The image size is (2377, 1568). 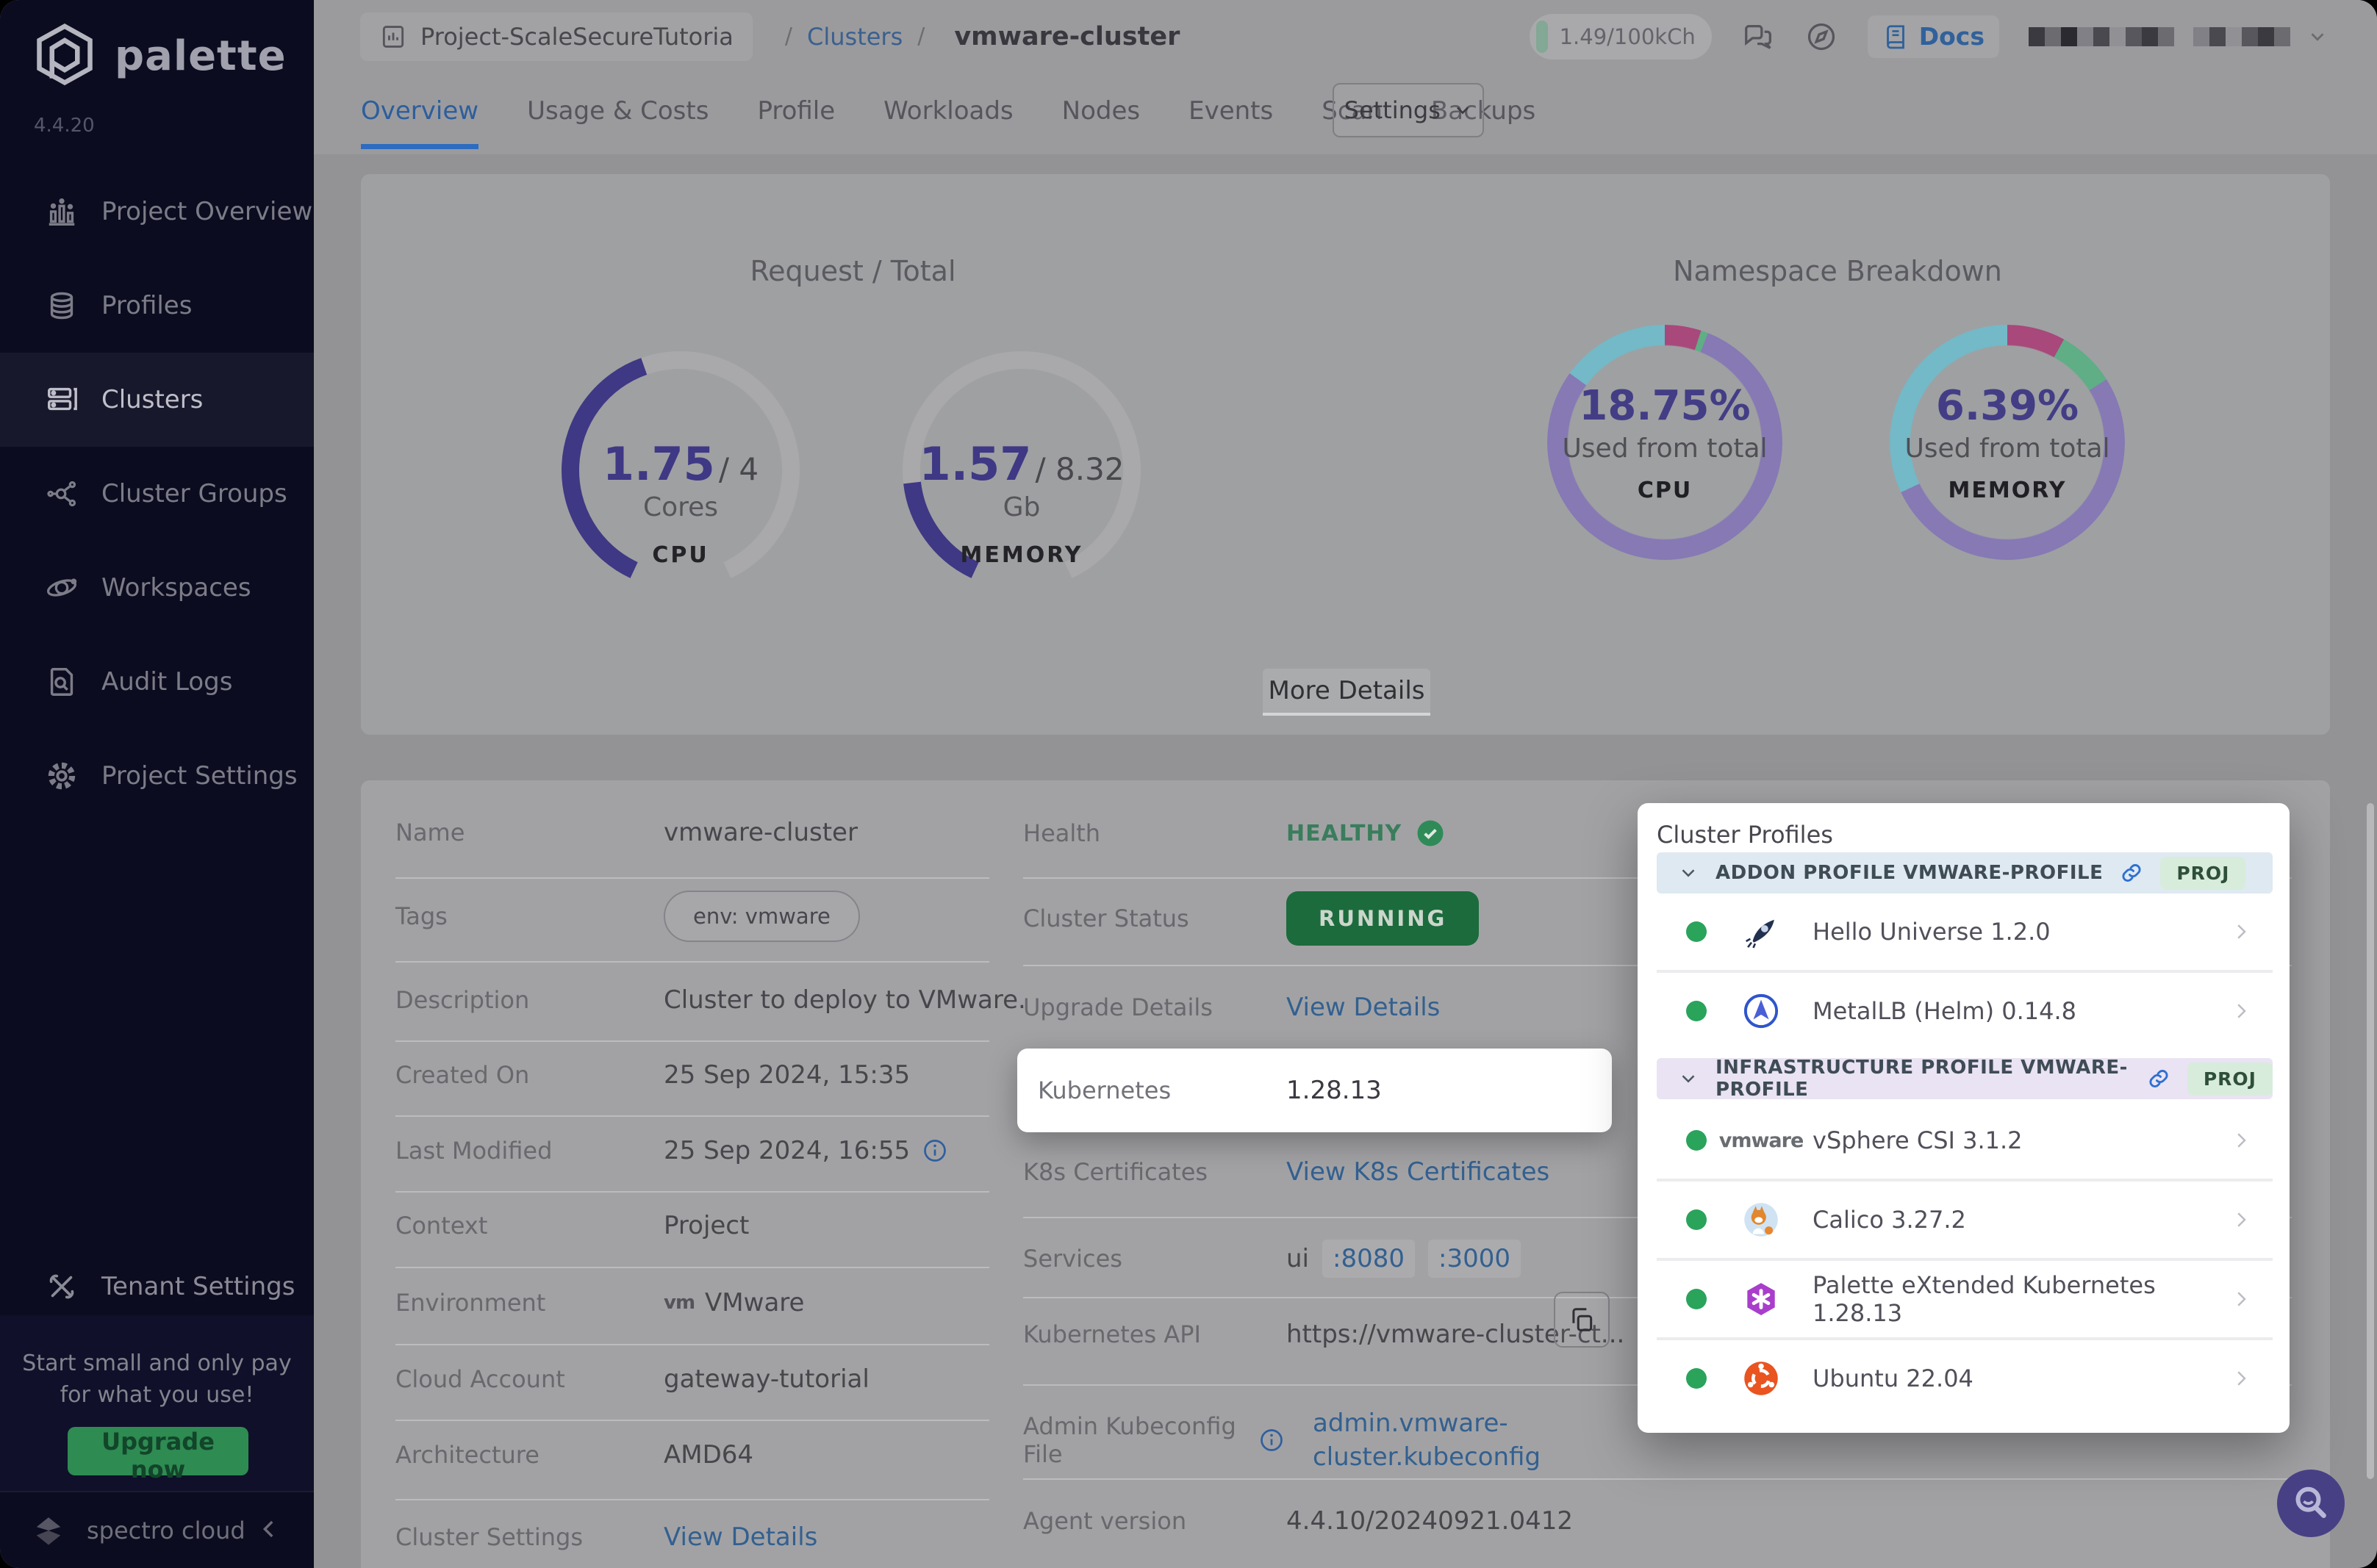 I want to click on detail-row-environment: Environment vm VMware, so click(x=600, y=1302).